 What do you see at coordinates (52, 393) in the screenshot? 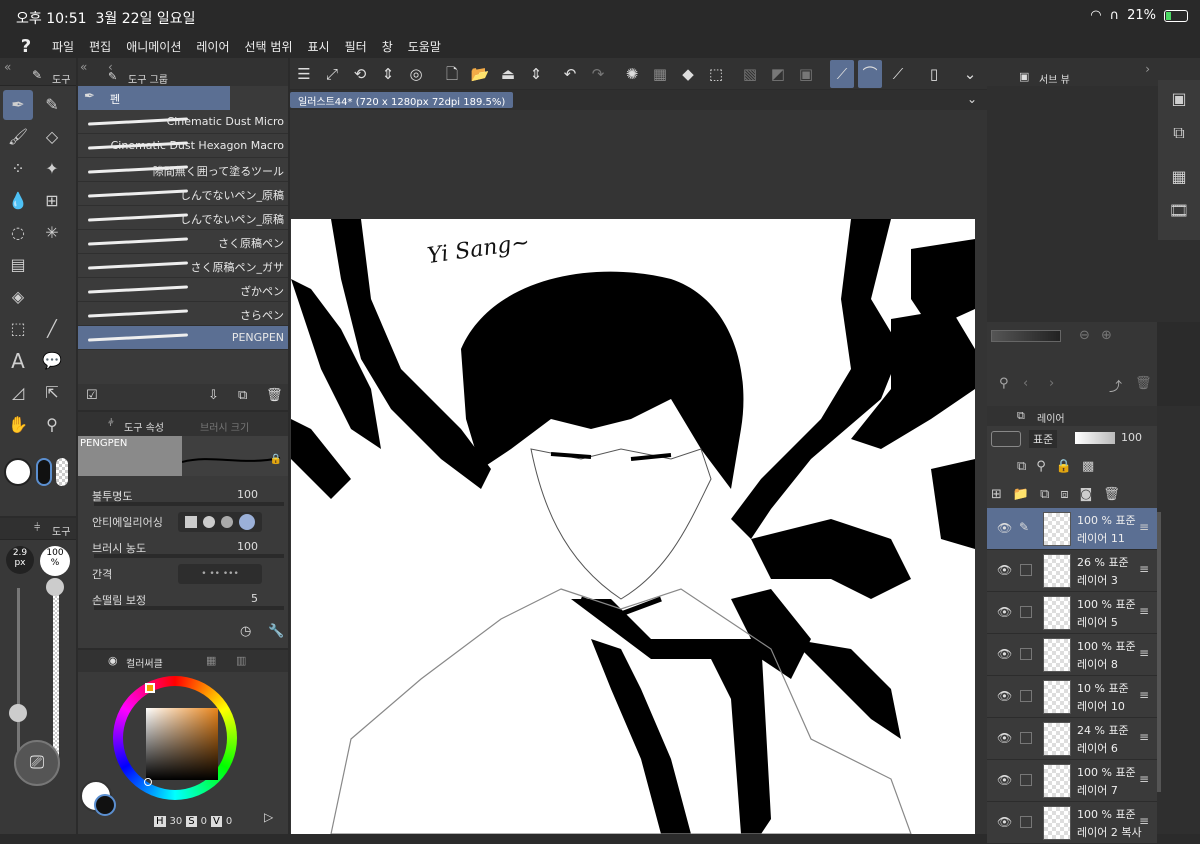
I see `move-tool-icon: ⇱` at bounding box center [52, 393].